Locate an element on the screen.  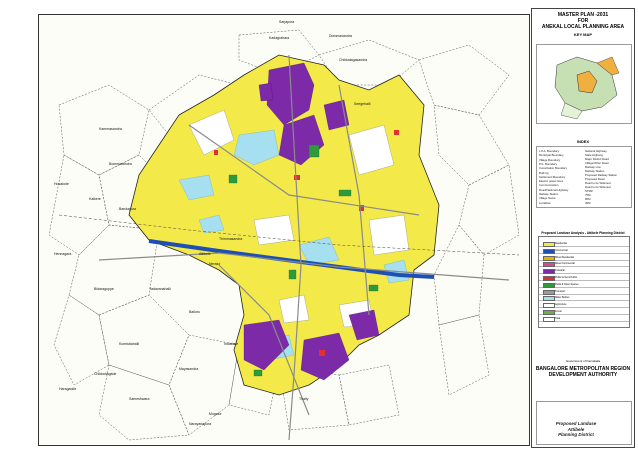
village-label: Hosakote is located at coordinates (61, 184).